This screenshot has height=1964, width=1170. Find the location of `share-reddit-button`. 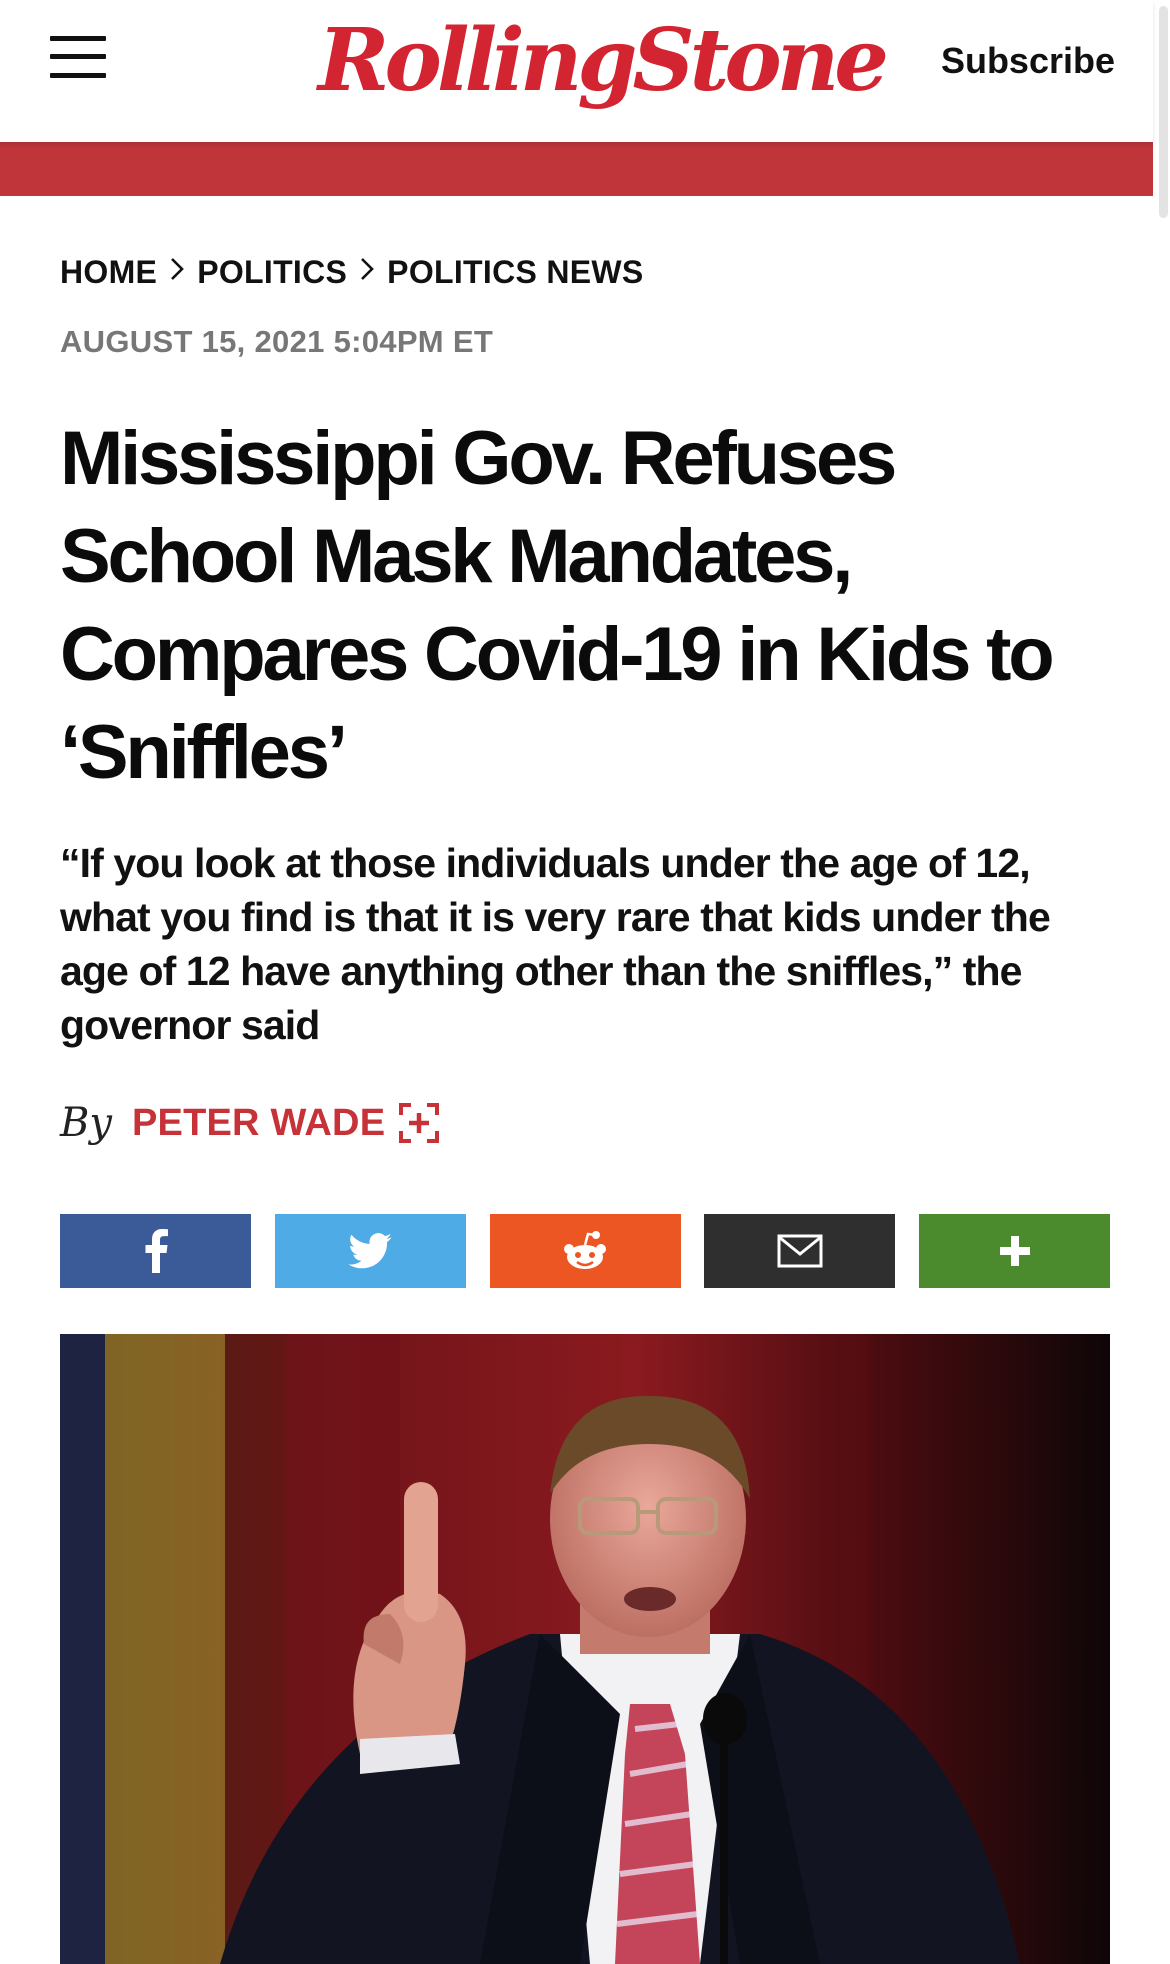

share-reddit-button is located at coordinates (585, 1251).